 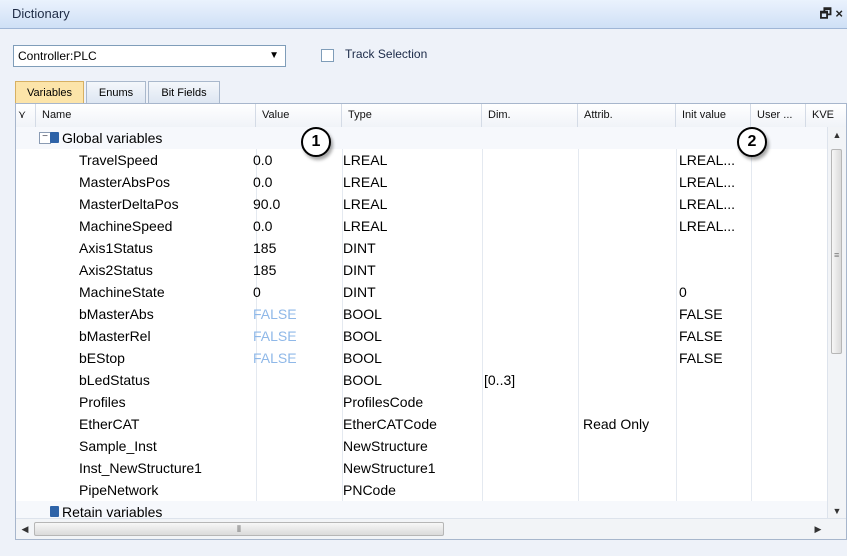 What do you see at coordinates (274, 56) in the screenshot?
I see `chevron-down-icon: ▼` at bounding box center [274, 56].